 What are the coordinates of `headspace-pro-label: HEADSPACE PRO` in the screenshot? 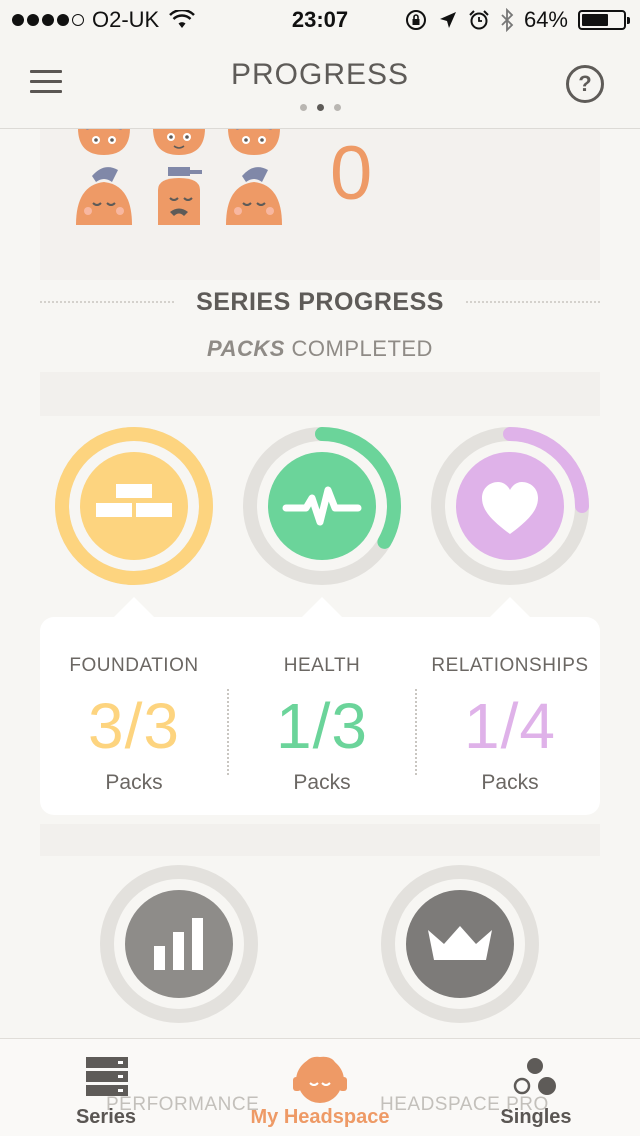 It's located at (464, 1104).